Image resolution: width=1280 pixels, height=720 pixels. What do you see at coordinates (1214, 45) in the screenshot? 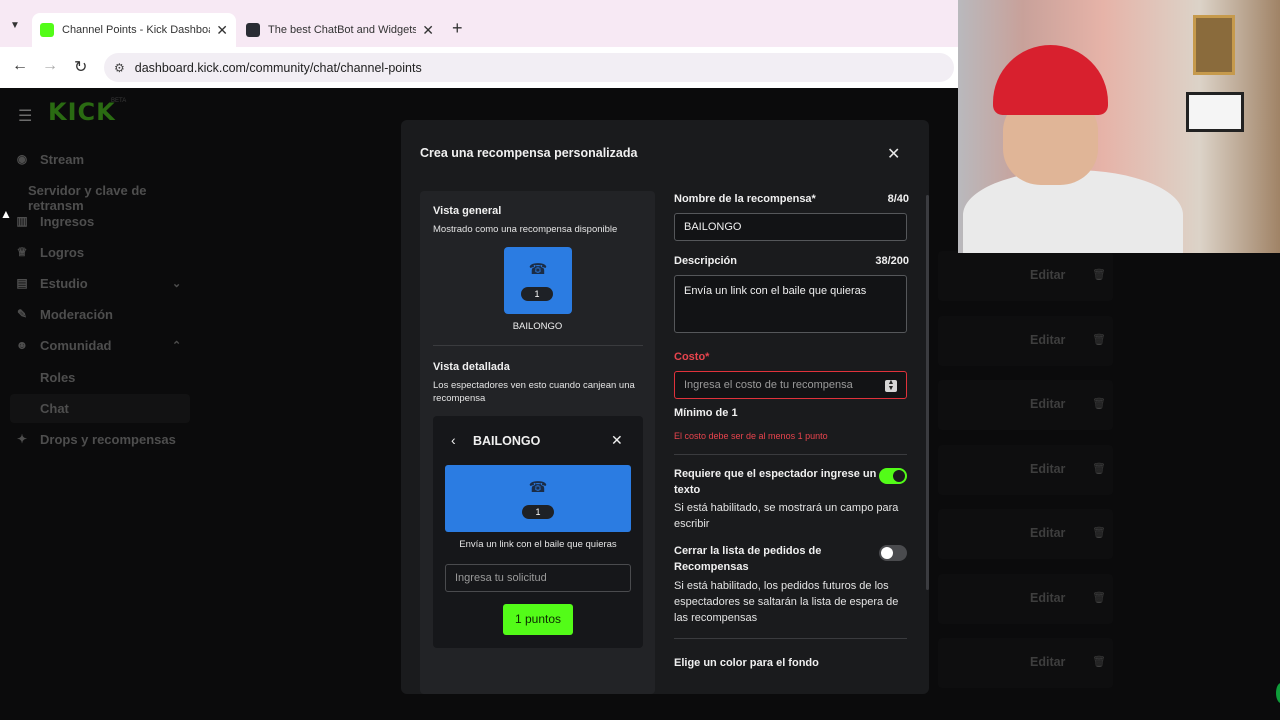
I see `wall-picture` at bounding box center [1214, 45].